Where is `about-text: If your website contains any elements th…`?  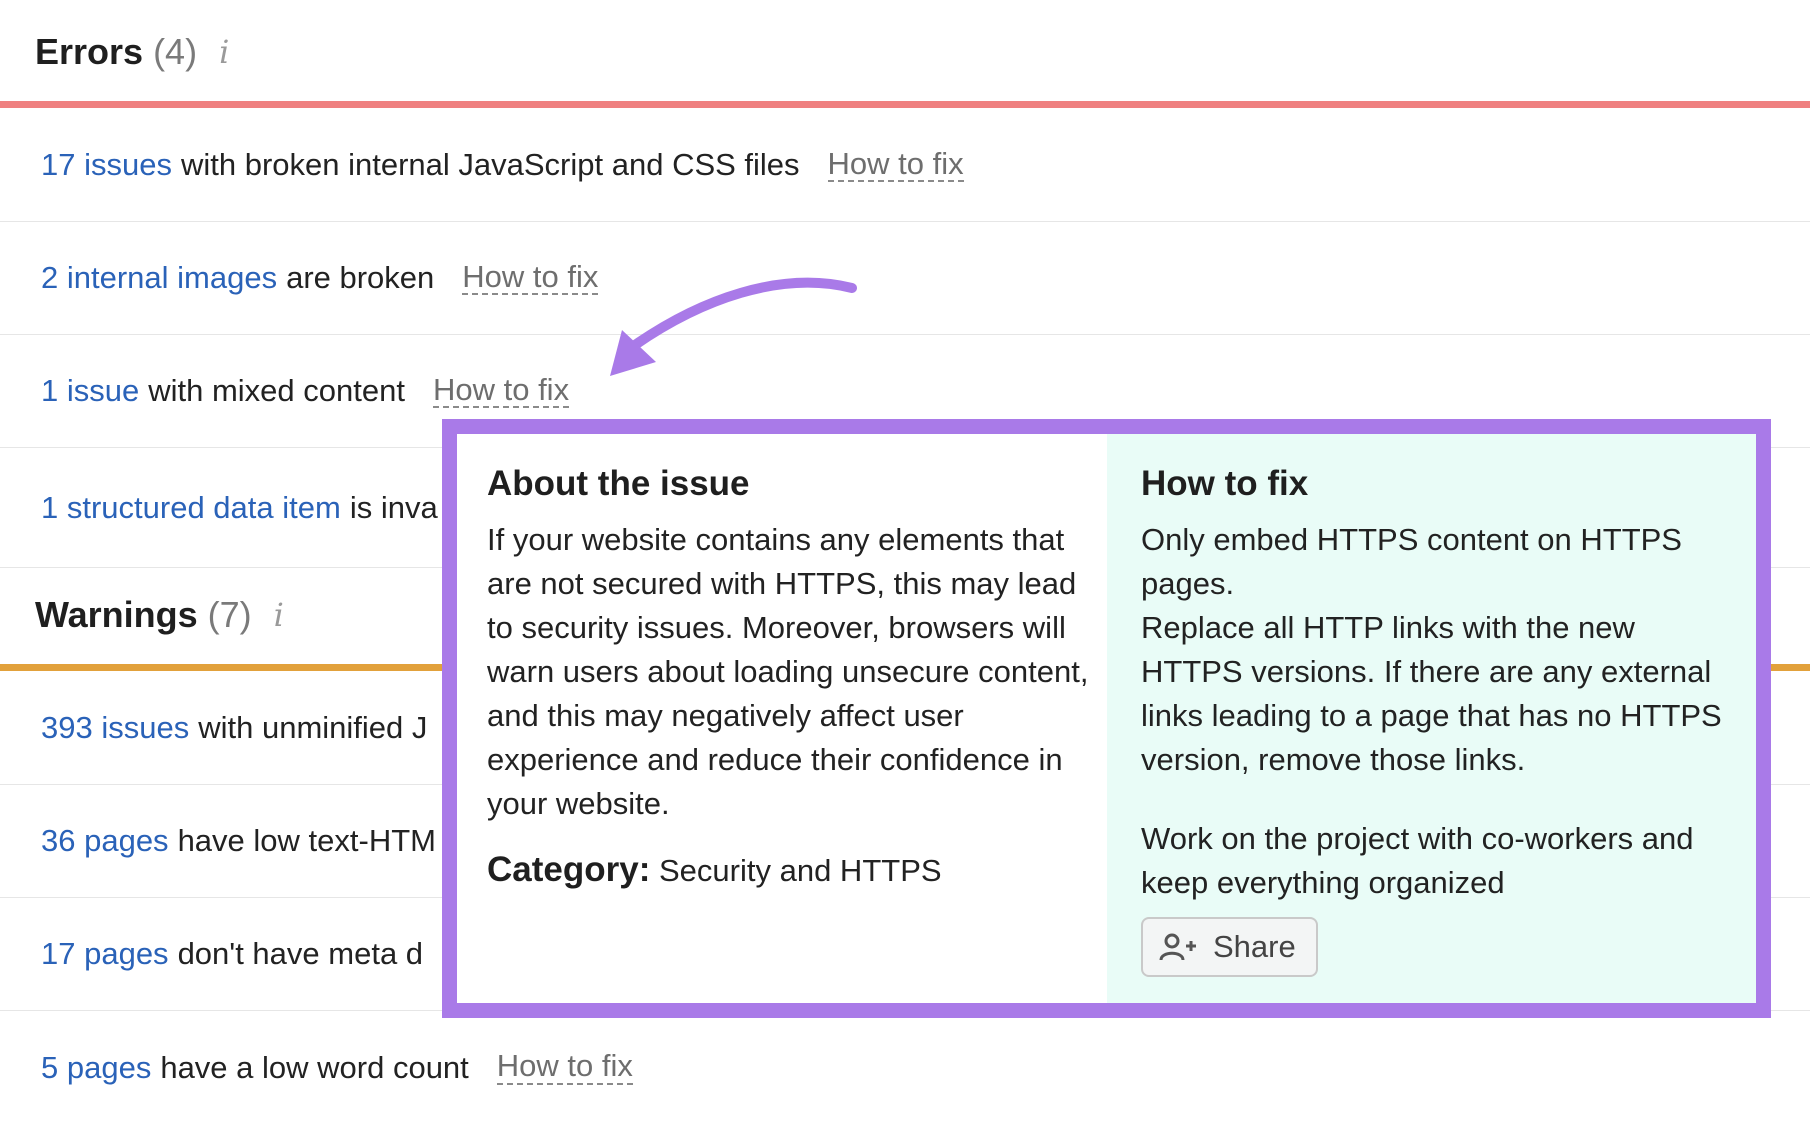 about-text: If your website contains any elements th… is located at coordinates (788, 671).